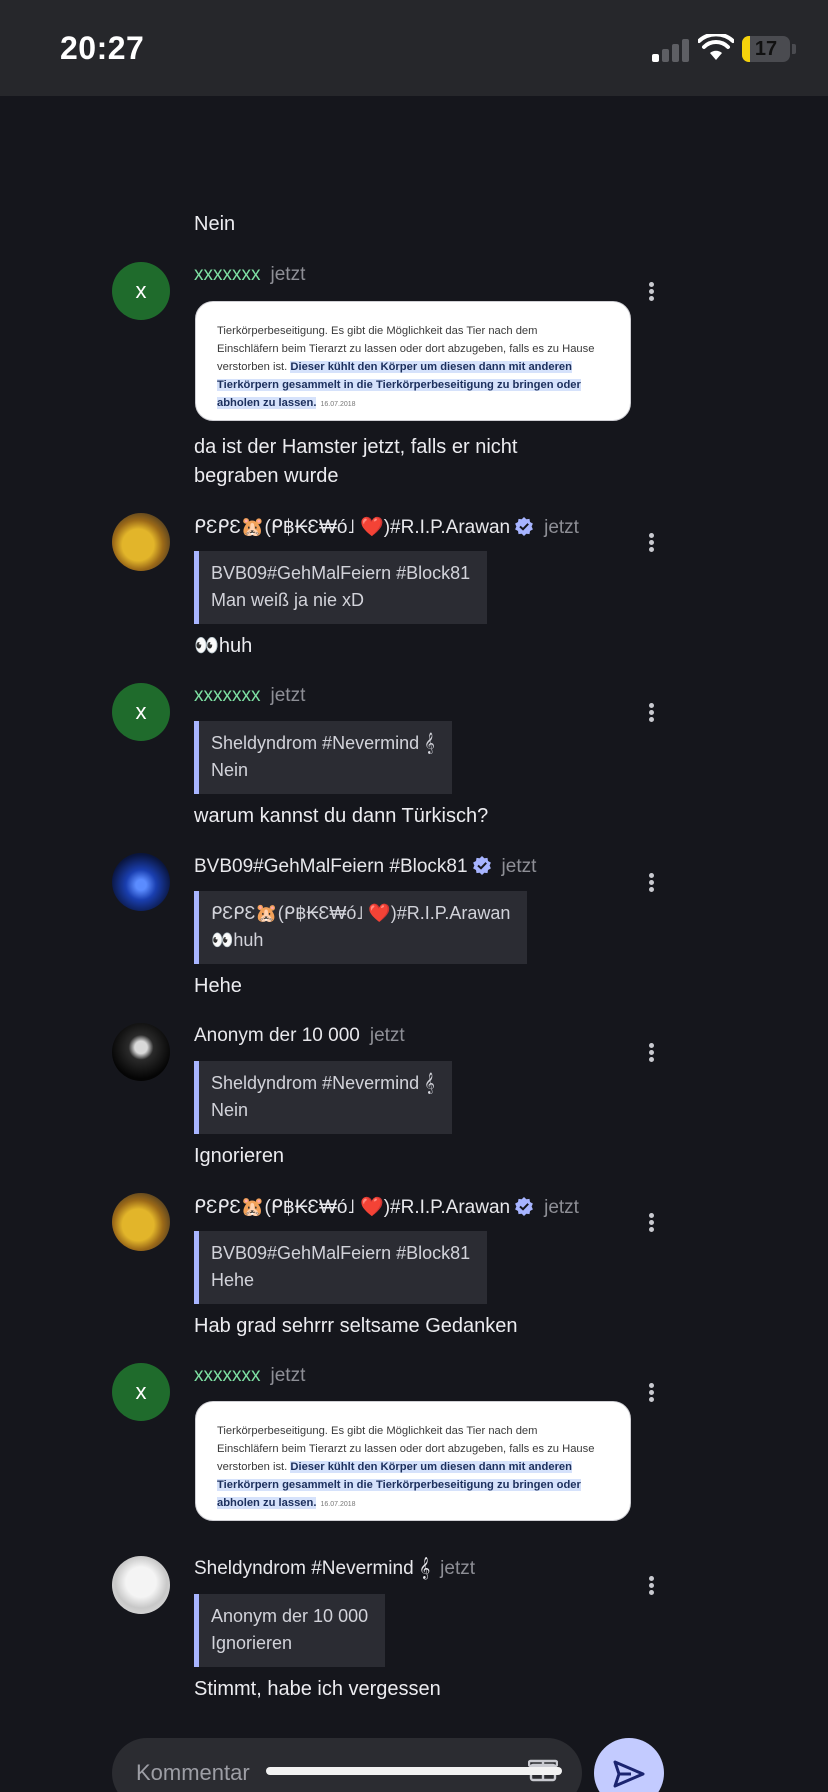  Describe the element at coordinates (218, 986) in the screenshot. I see `message-text: Hehe` at that location.